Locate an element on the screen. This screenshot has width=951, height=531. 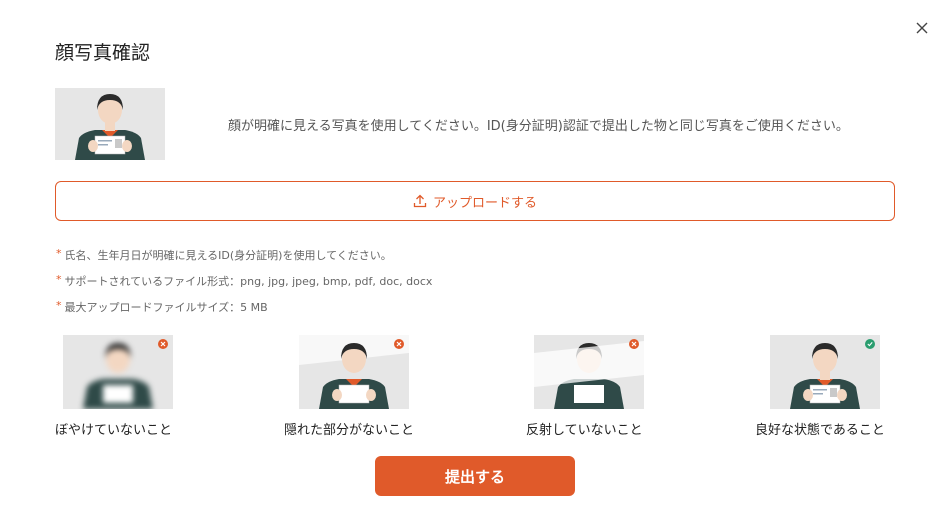
example-reflection-photo is located at coordinates (589, 372).